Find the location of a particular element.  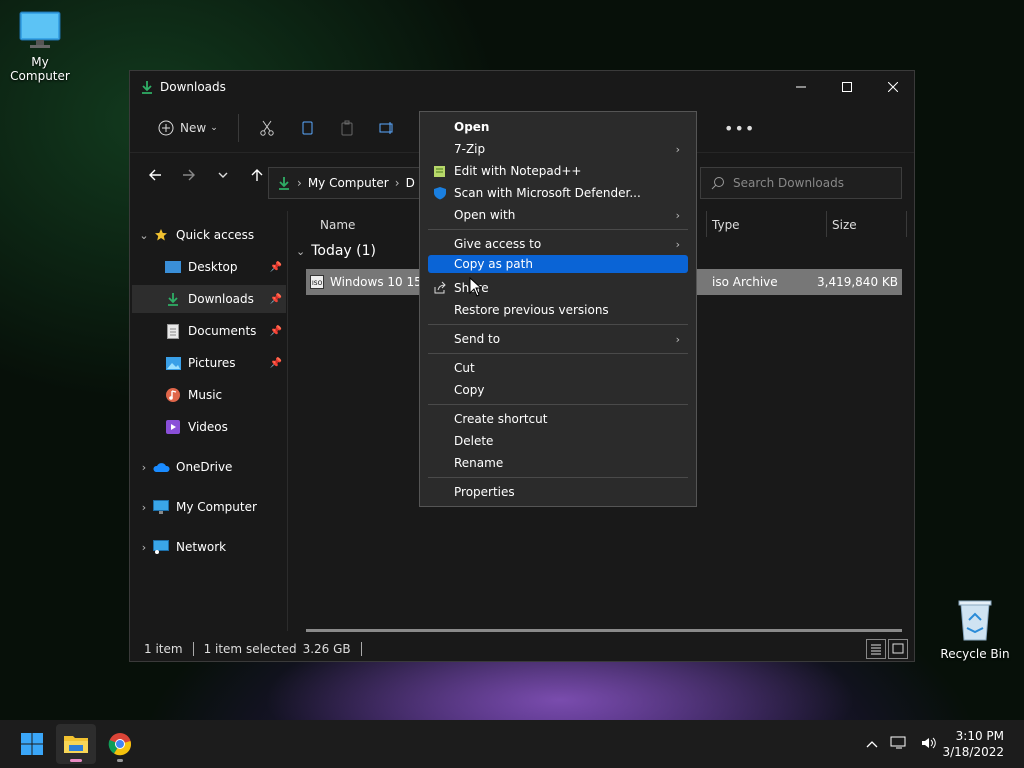

cloud-icon is located at coordinates (161, 467).